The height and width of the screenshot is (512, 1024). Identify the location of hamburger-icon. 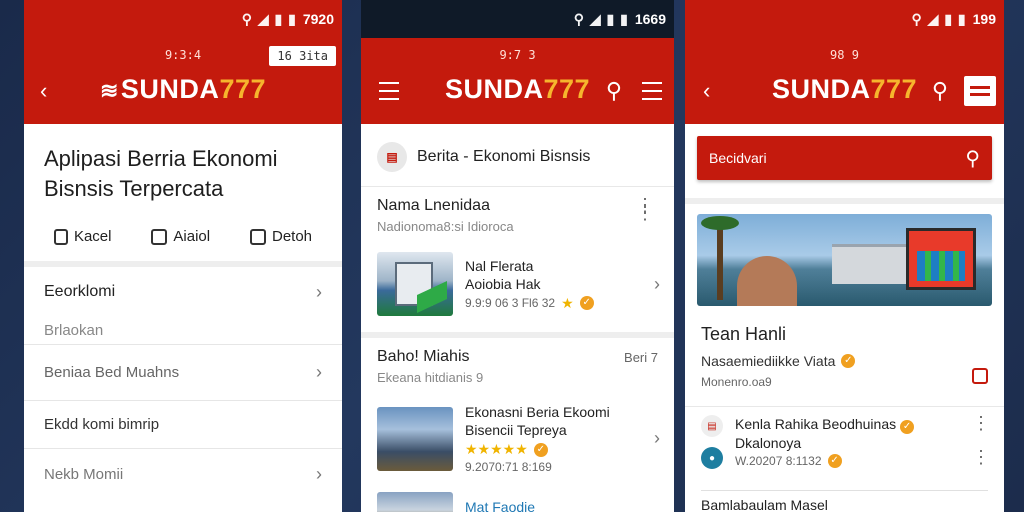
(652, 94).